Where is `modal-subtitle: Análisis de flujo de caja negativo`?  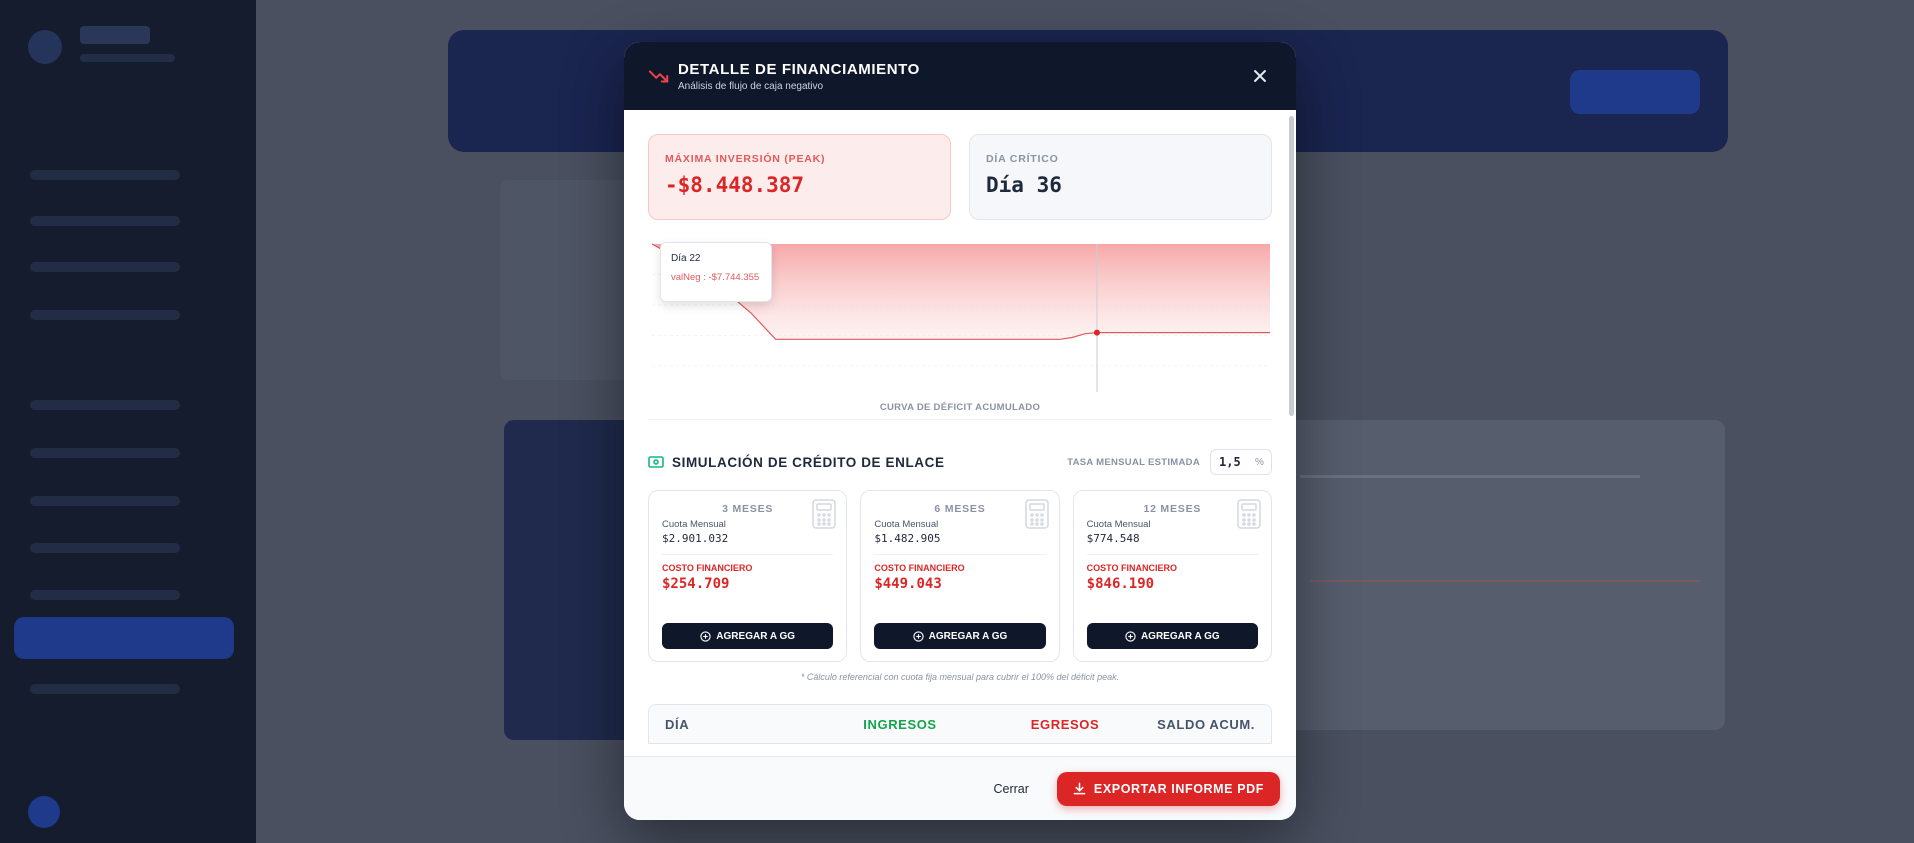
modal-subtitle: Análisis de flujo de caja negativo is located at coordinates (751, 86).